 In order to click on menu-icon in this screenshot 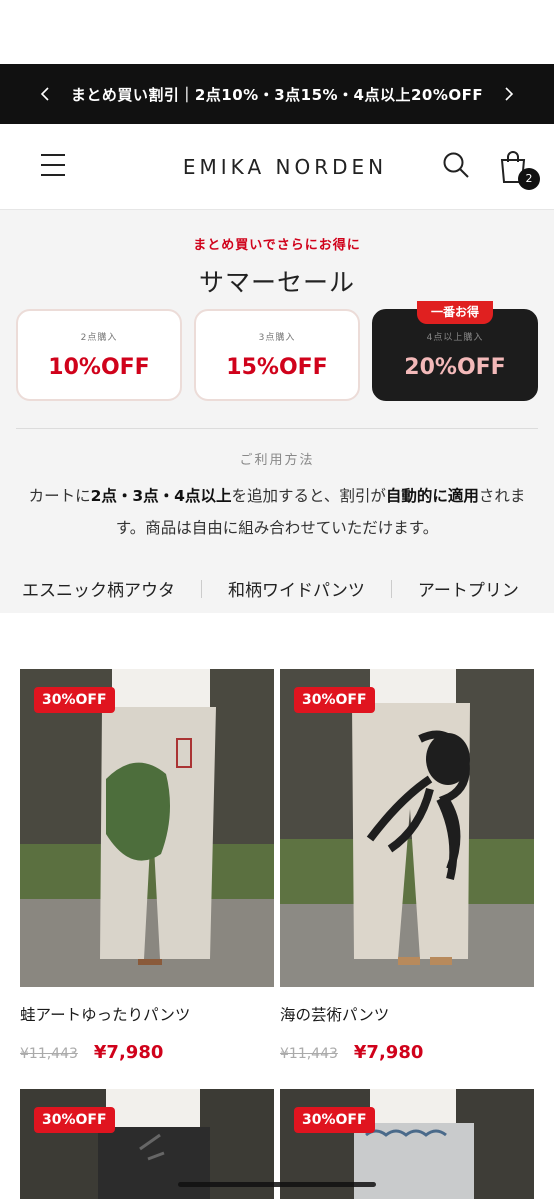, I will do `click(53, 167)`.